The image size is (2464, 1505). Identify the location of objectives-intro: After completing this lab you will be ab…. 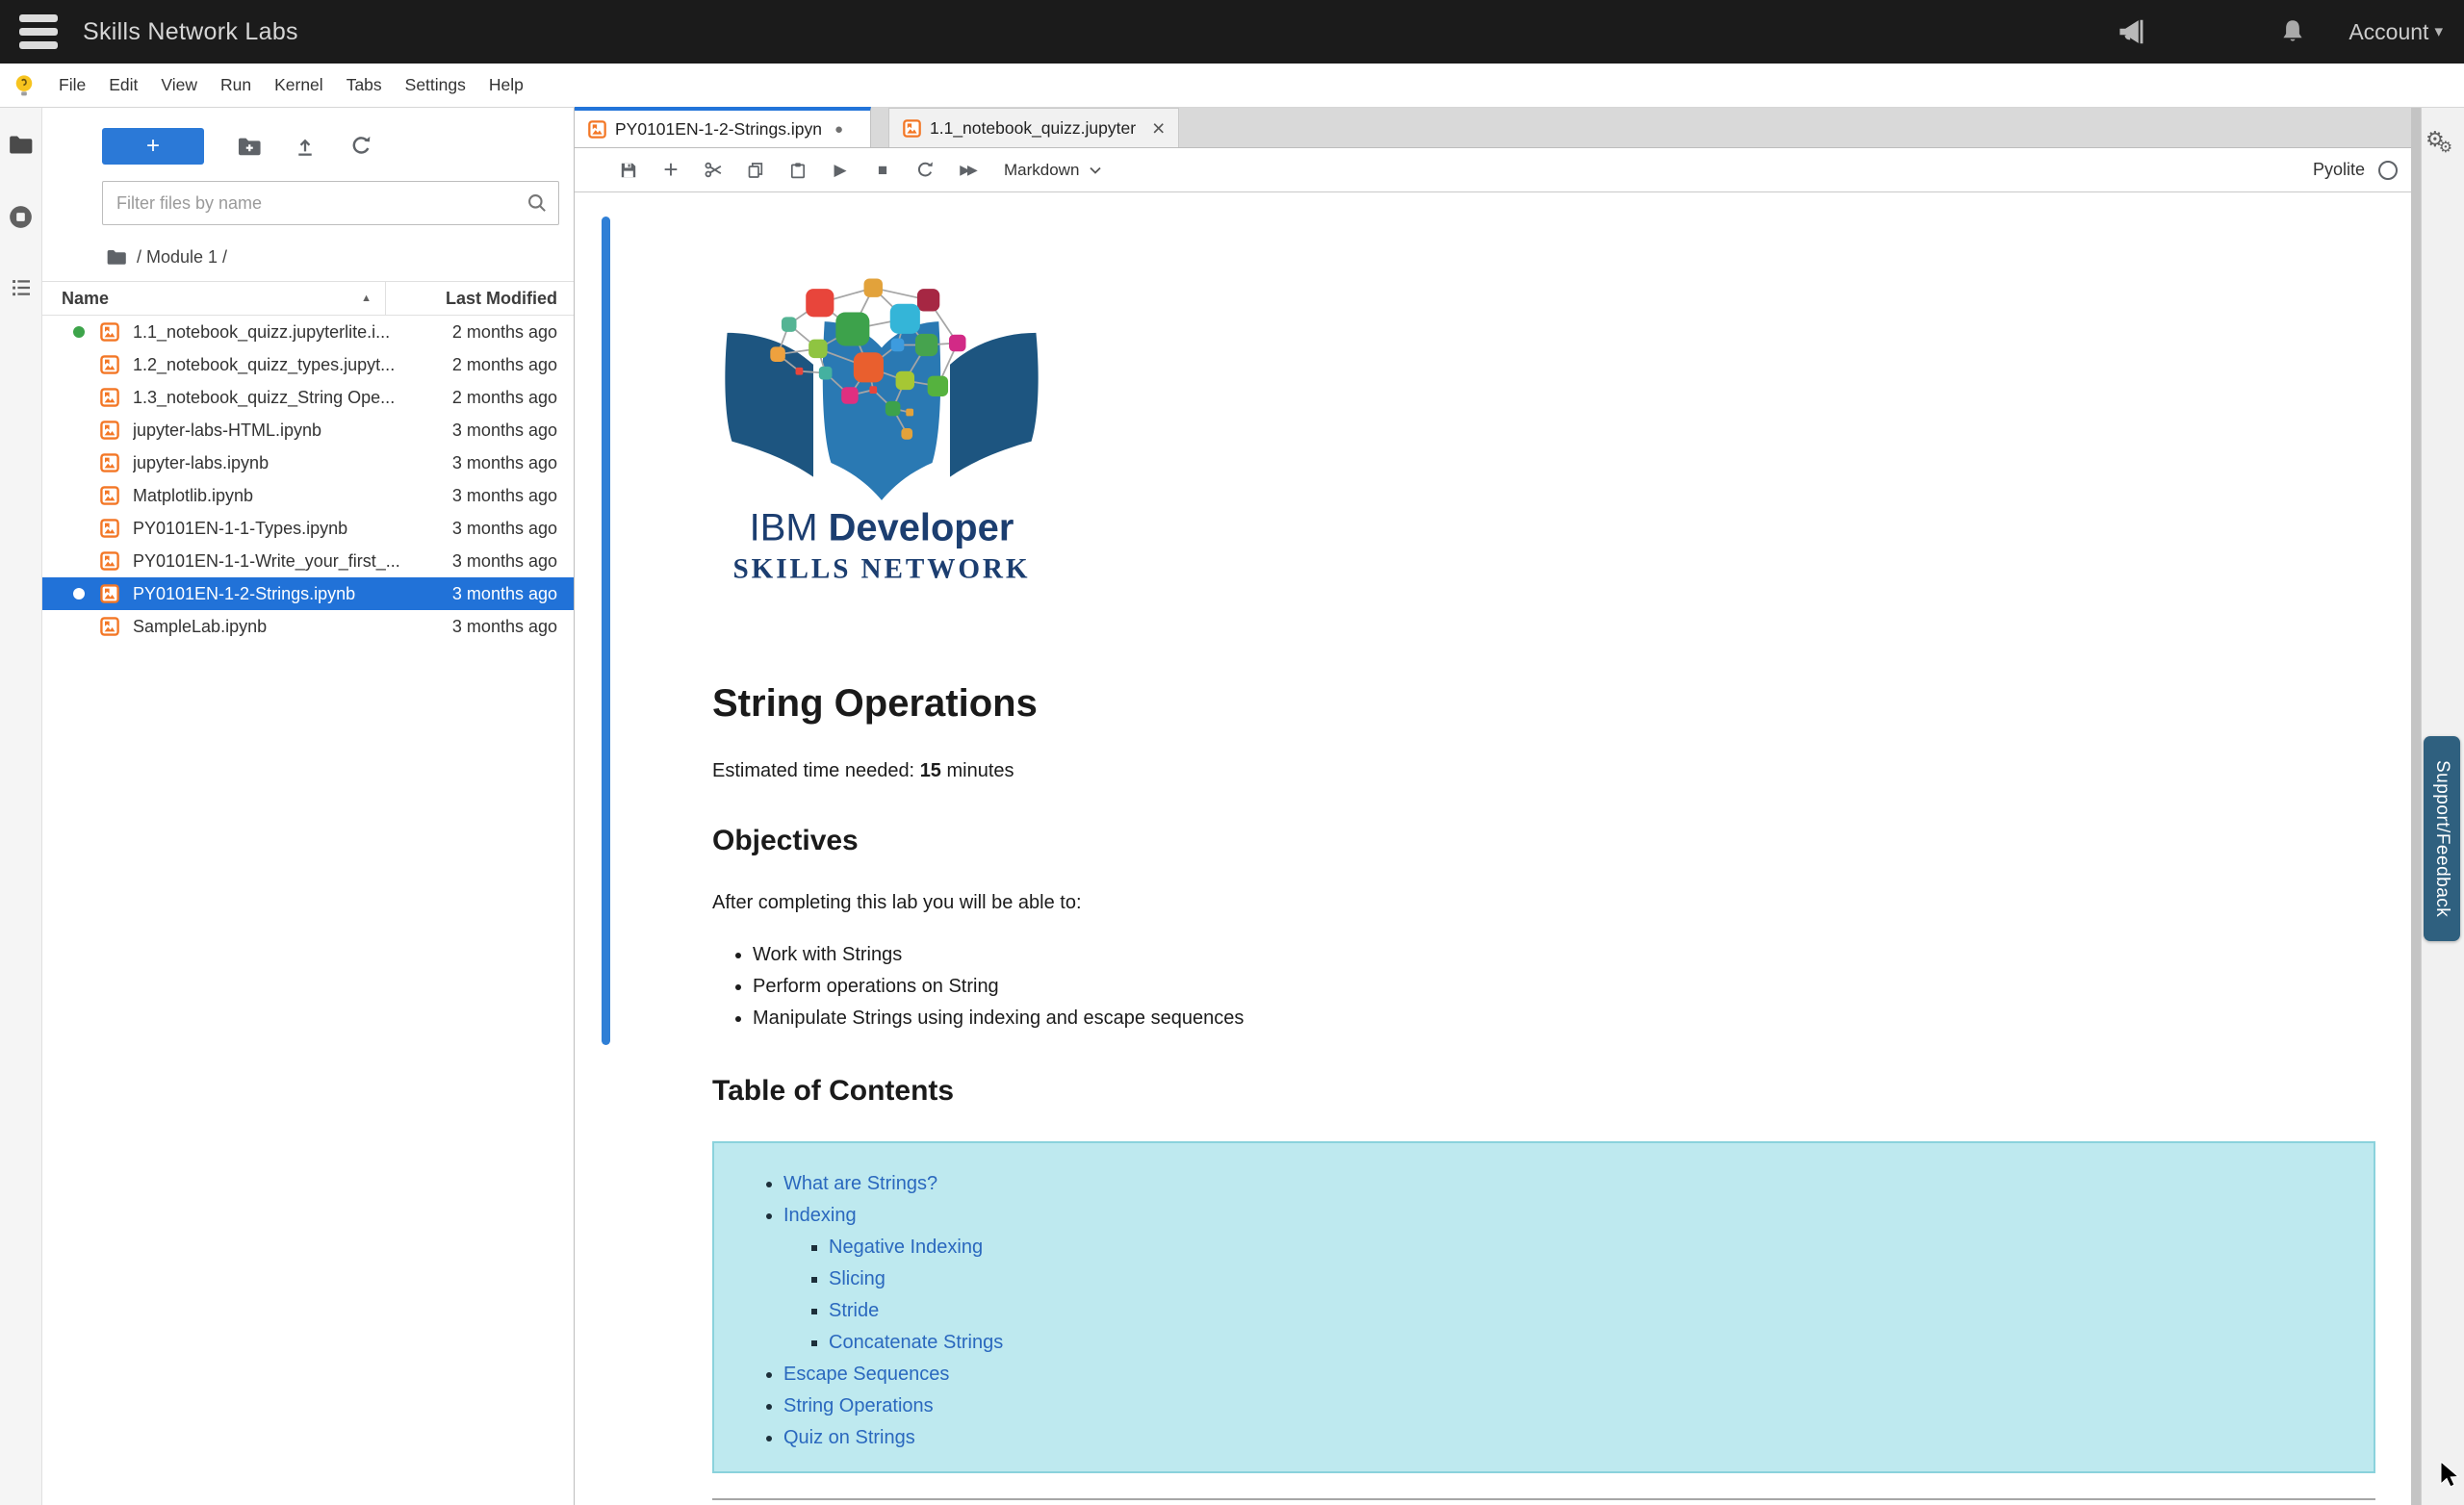
(897, 902).